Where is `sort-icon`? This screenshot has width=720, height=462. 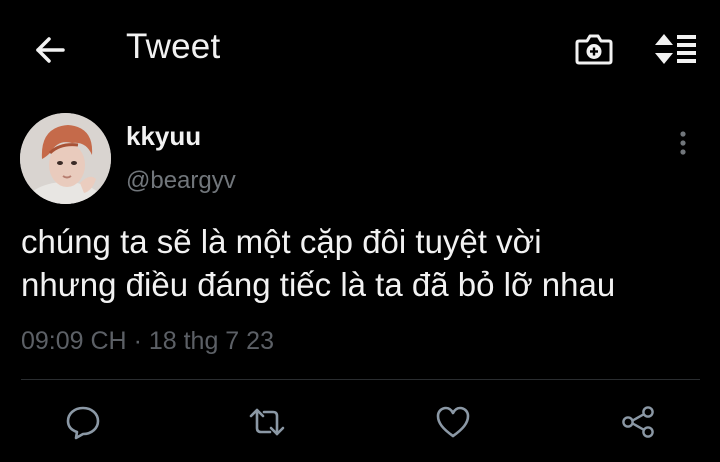 sort-icon is located at coordinates (676, 49).